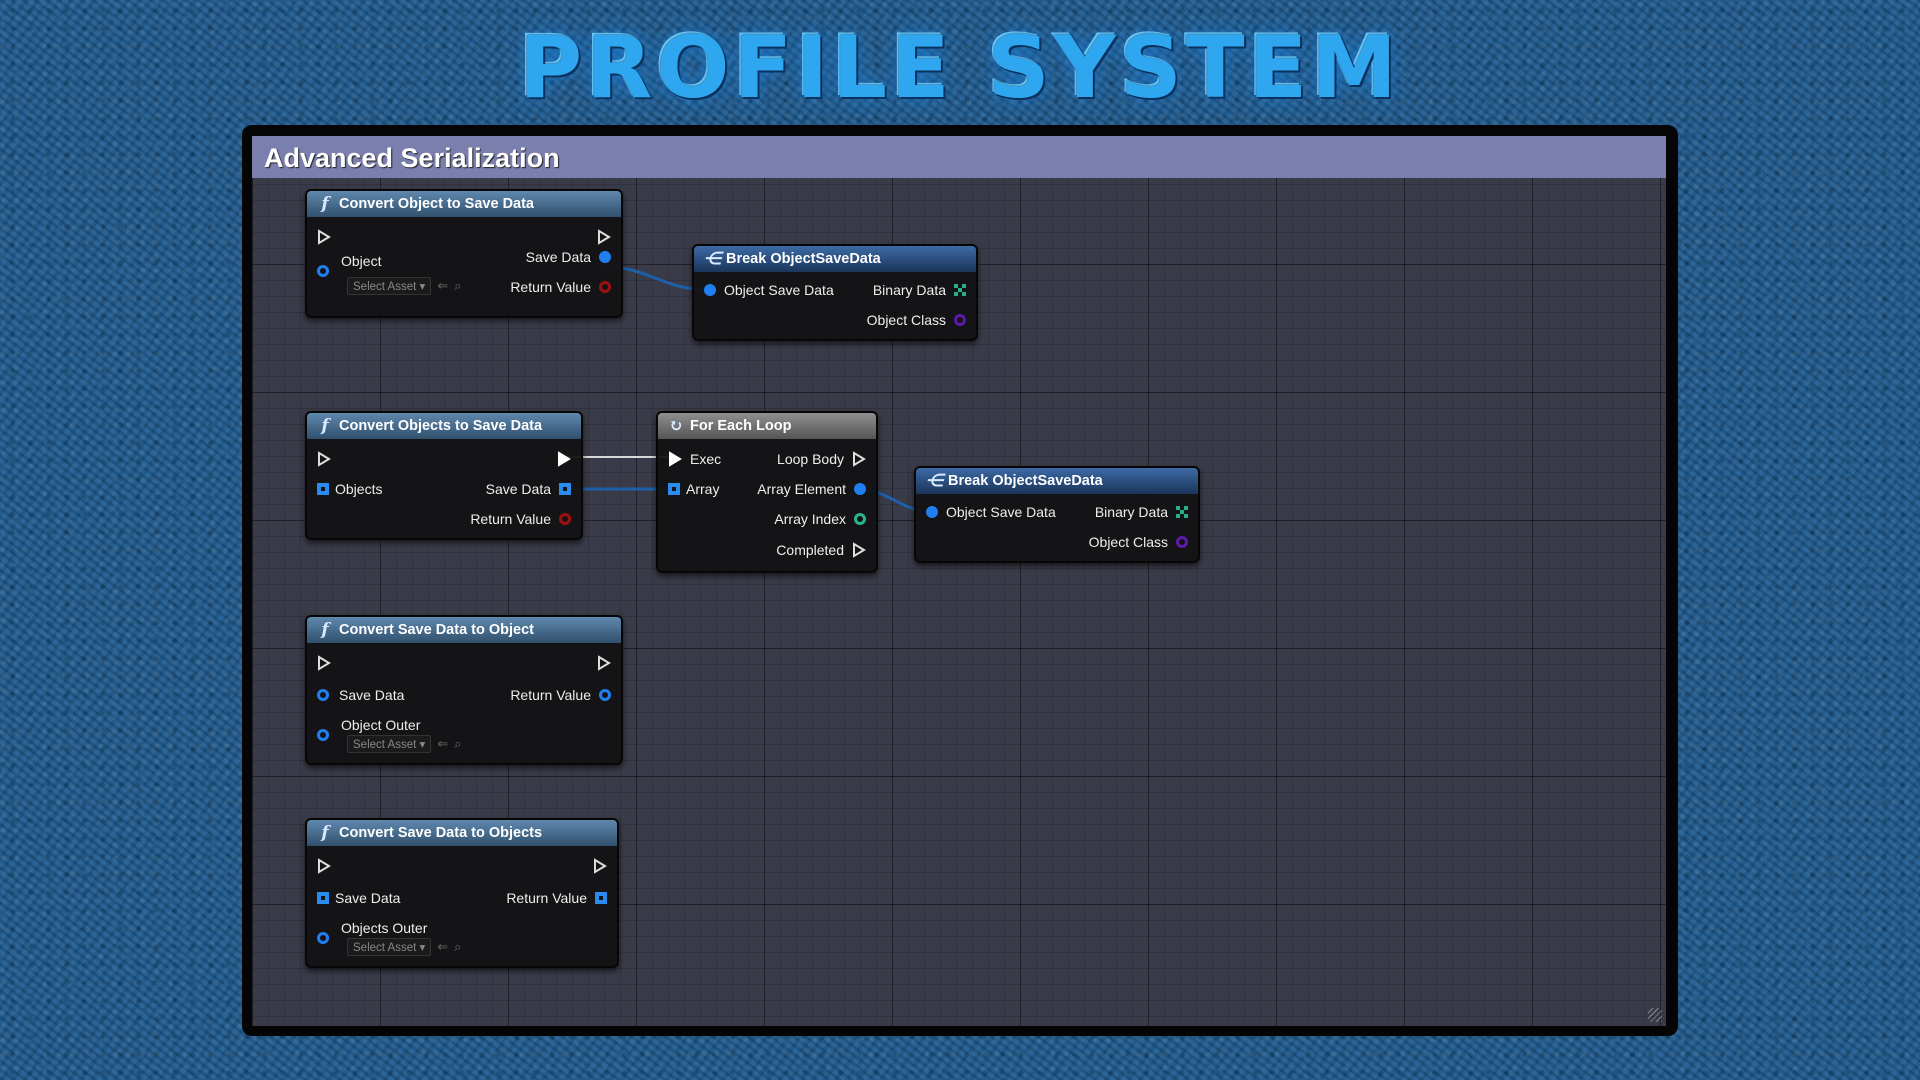  Describe the element at coordinates (821, 459) in the screenshot. I see `loop-body-output: Loop Body` at that location.